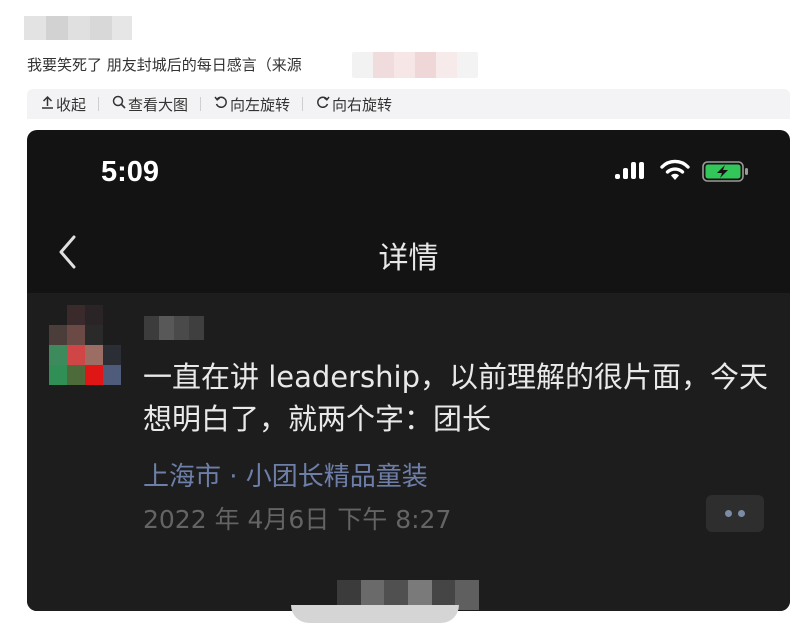 This screenshot has height=623, width=810. Describe the element at coordinates (260, 104) in the screenshot. I see `rotate-left-label: 向左旋转` at that location.